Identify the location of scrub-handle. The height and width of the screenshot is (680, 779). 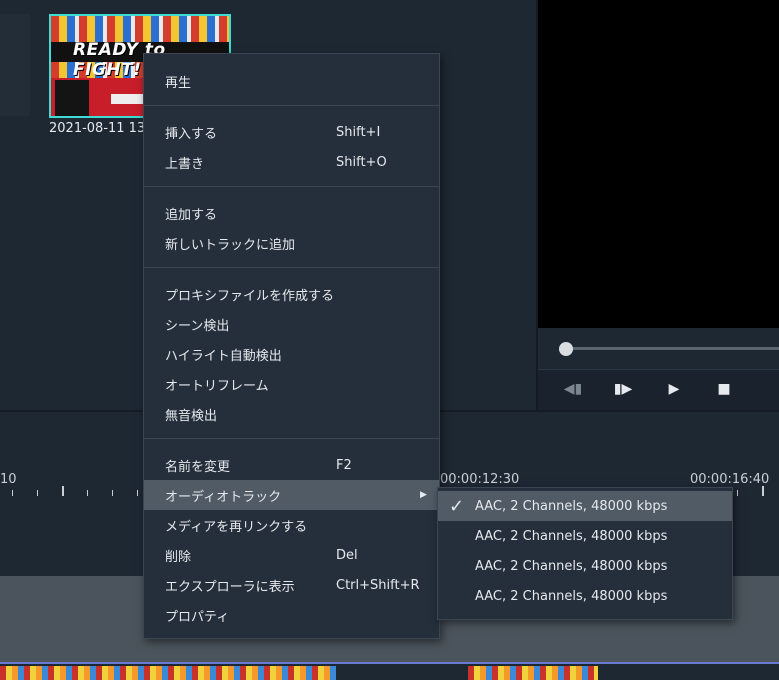
(566, 349).